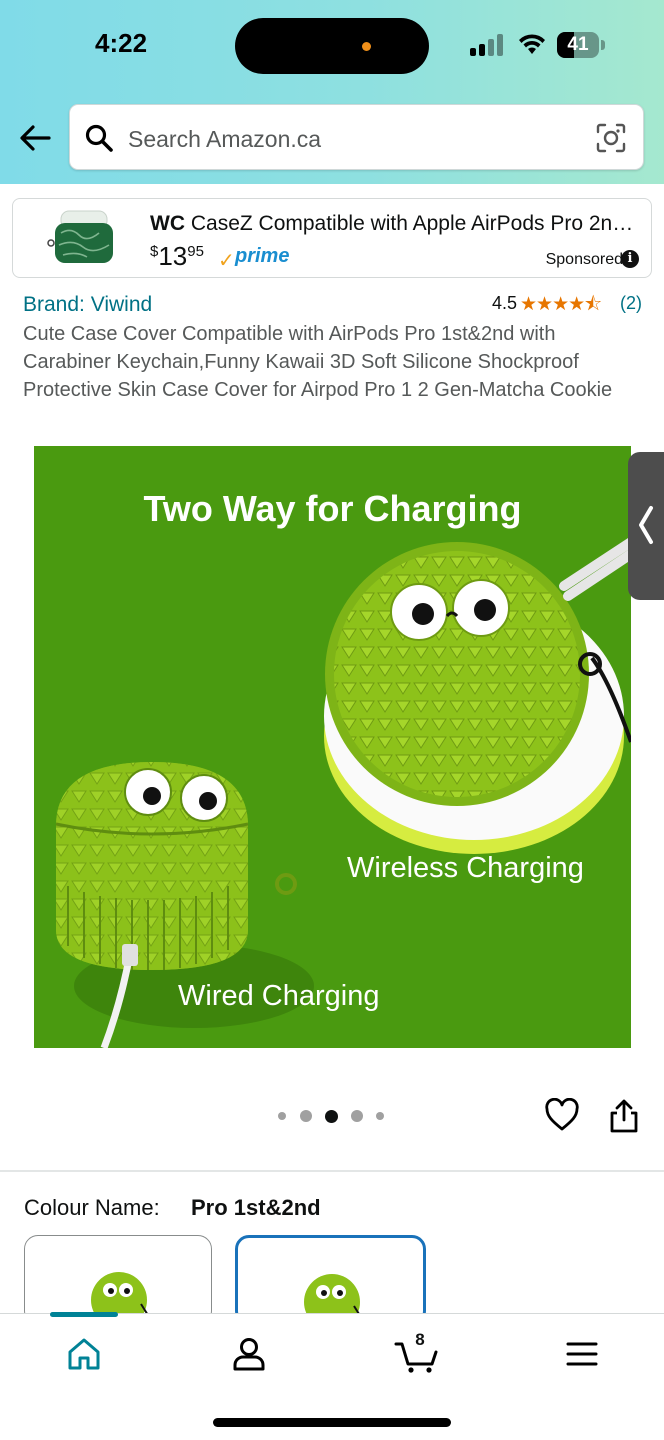 The image size is (664, 1440). Describe the element at coordinates (505, 303) in the screenshot. I see `rating-value: 4.5` at that location.